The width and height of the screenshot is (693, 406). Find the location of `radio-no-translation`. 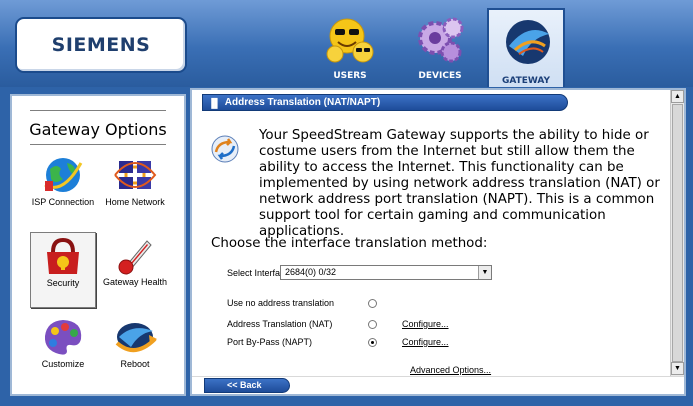

radio-no-translation is located at coordinates (372, 303).